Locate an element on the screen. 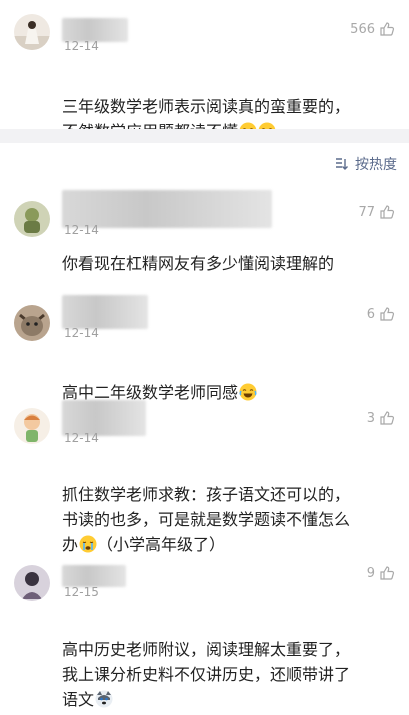 The width and height of the screenshot is (409, 715). like-count: 566 is located at coordinates (362, 29).